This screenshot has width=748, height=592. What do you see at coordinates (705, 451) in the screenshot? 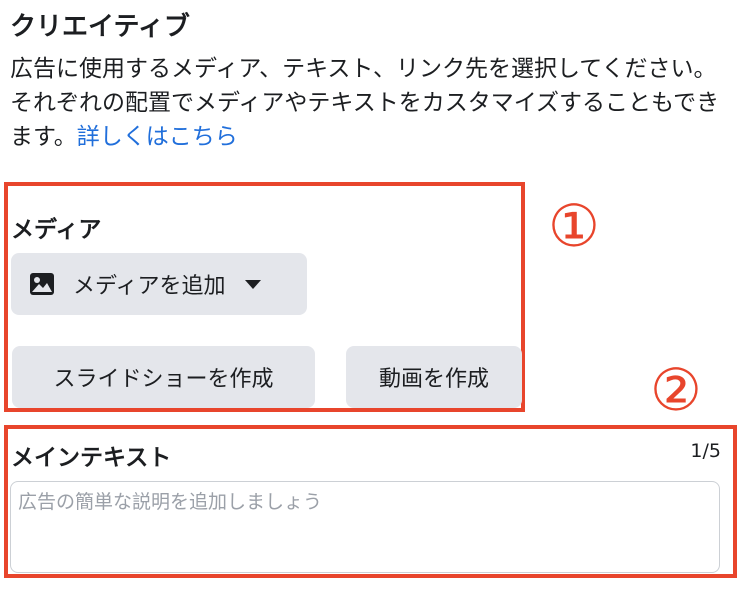
I see `main-text-counter: 1/5` at bounding box center [705, 451].